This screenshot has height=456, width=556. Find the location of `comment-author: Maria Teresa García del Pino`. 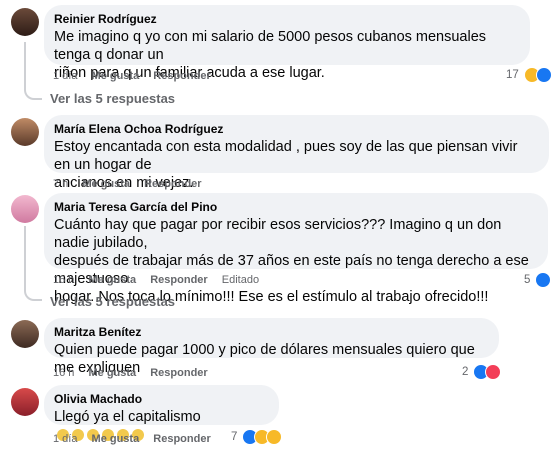

comment-author: Maria Teresa García del Pino is located at coordinates (295, 207).